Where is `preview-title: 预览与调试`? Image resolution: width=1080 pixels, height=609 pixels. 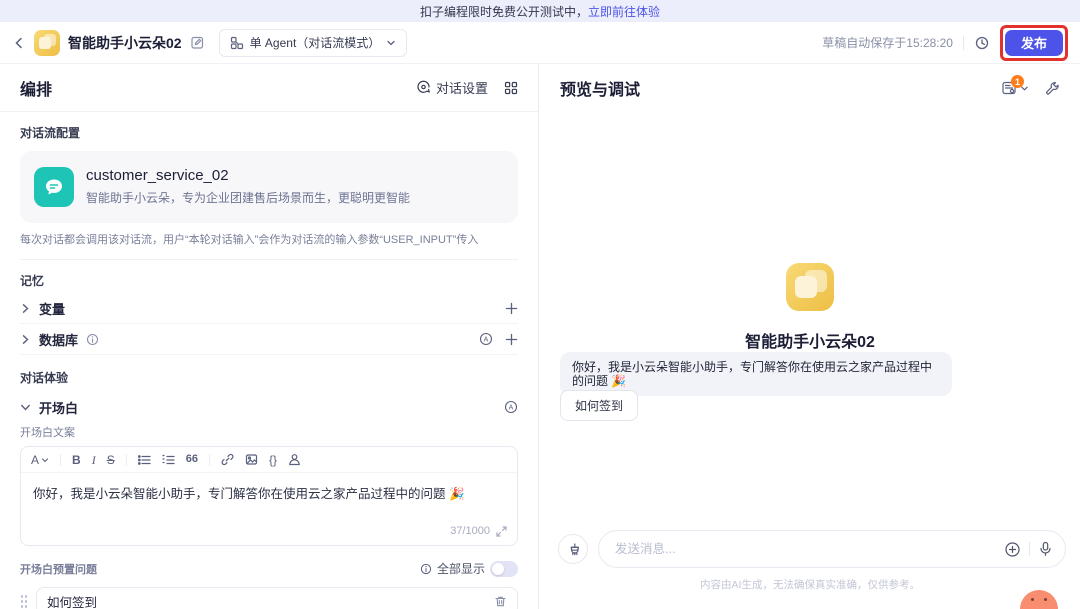
preview-title: 预览与调试 is located at coordinates (600, 90).